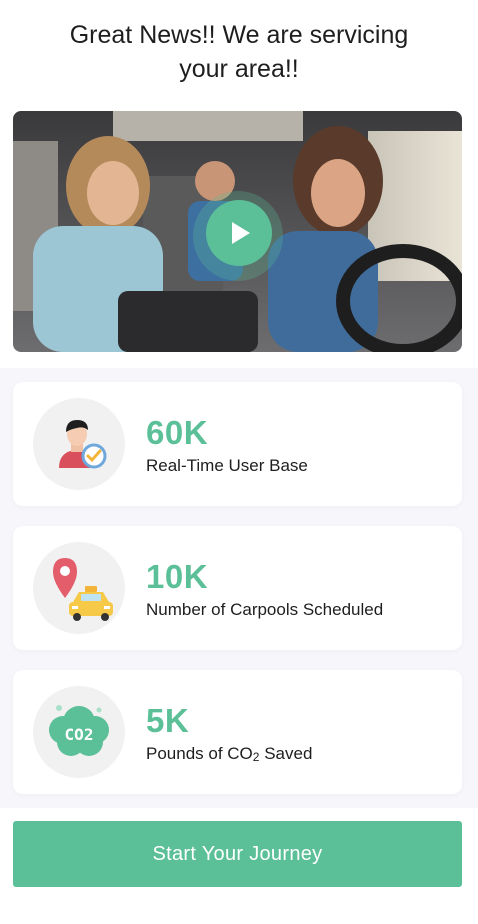  What do you see at coordinates (265, 609) in the screenshot?
I see `stat-label: Number of Carpools Scheduled` at bounding box center [265, 609].